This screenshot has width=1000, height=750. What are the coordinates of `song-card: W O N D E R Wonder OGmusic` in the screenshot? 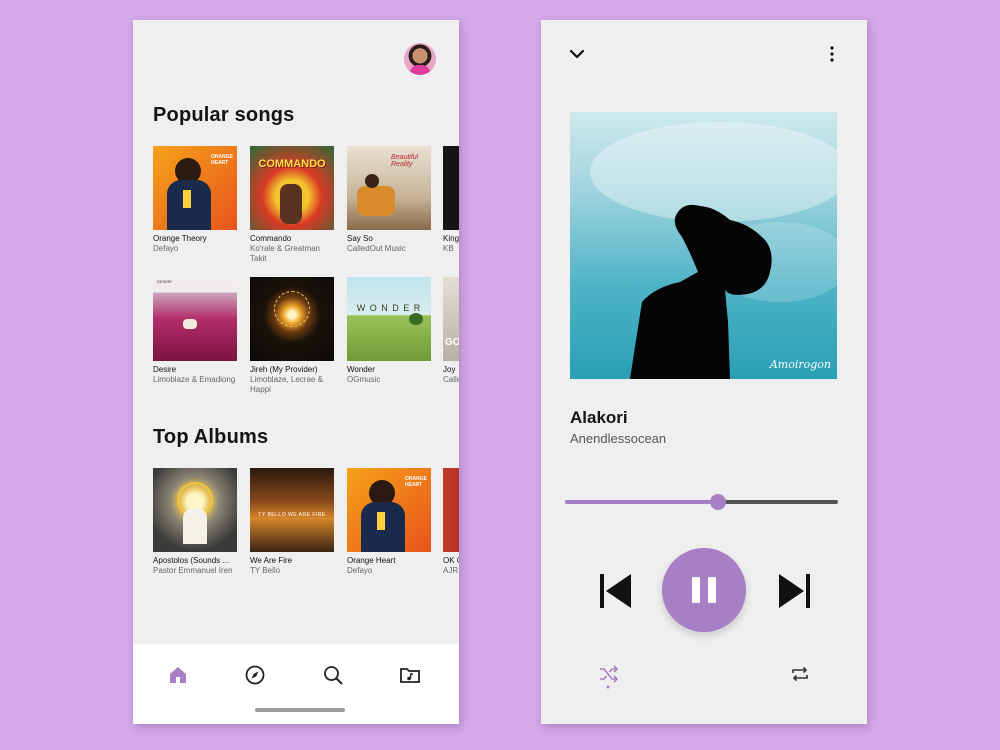 It's located at (389, 331).